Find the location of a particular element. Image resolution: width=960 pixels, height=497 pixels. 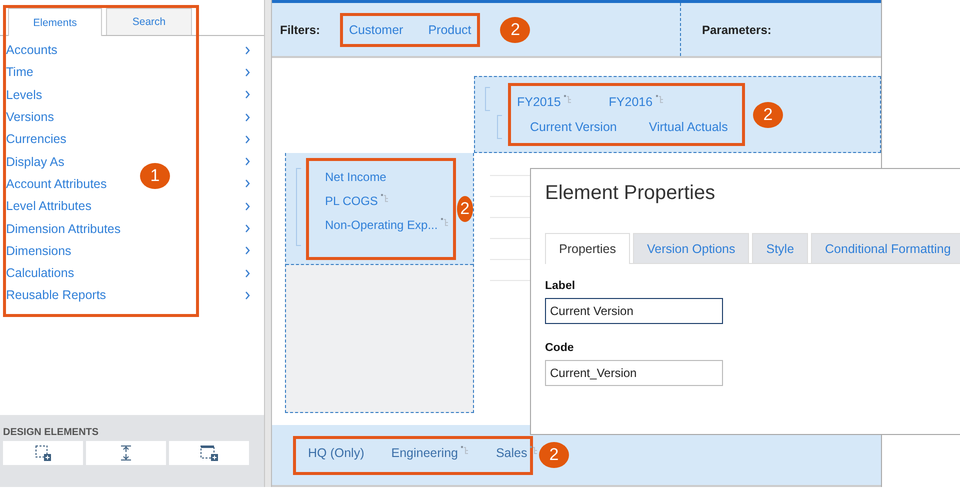

page-filter-item: Engineering is located at coordinates (430, 453).